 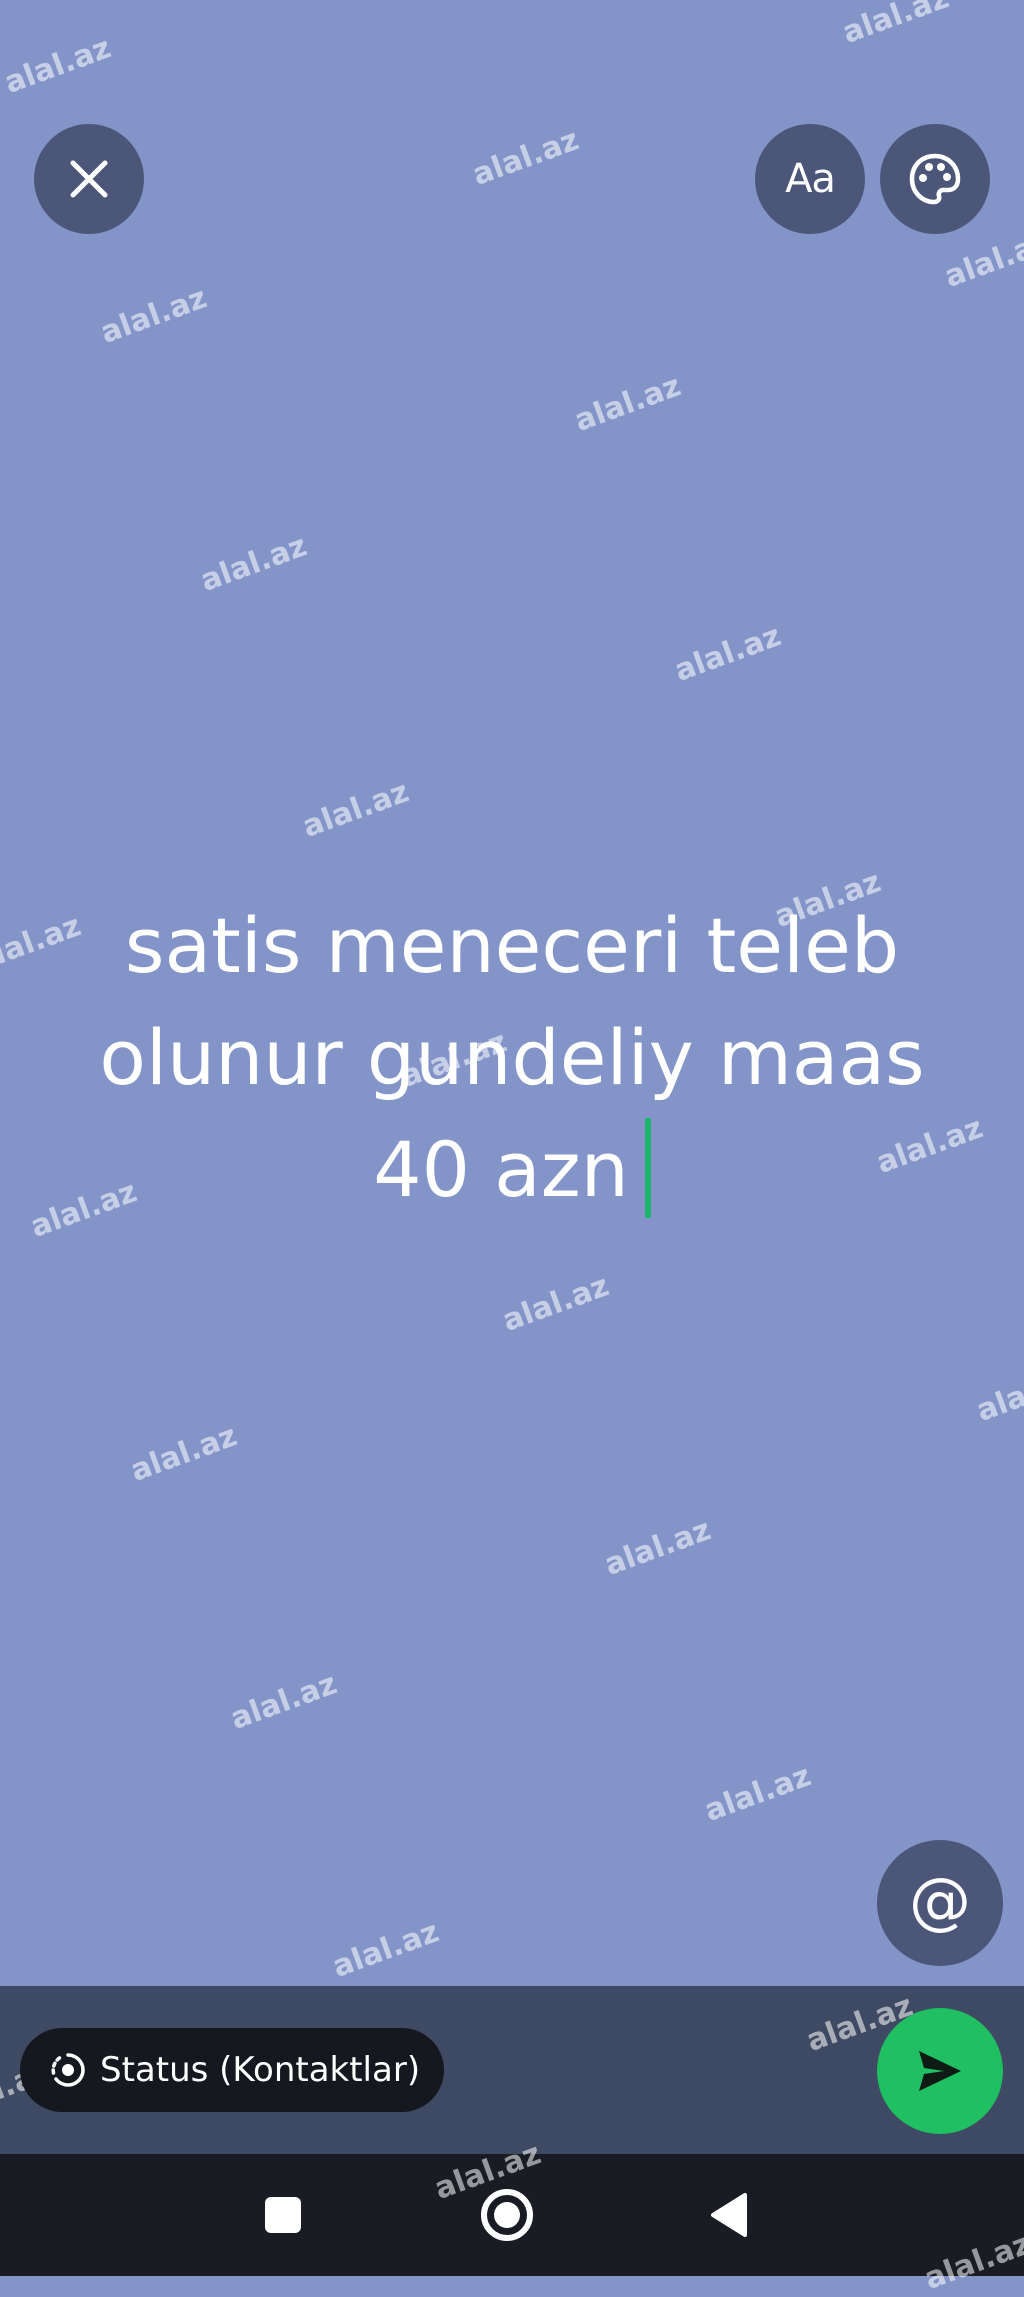 I want to click on circle-icon, so click(x=507, y=2215).